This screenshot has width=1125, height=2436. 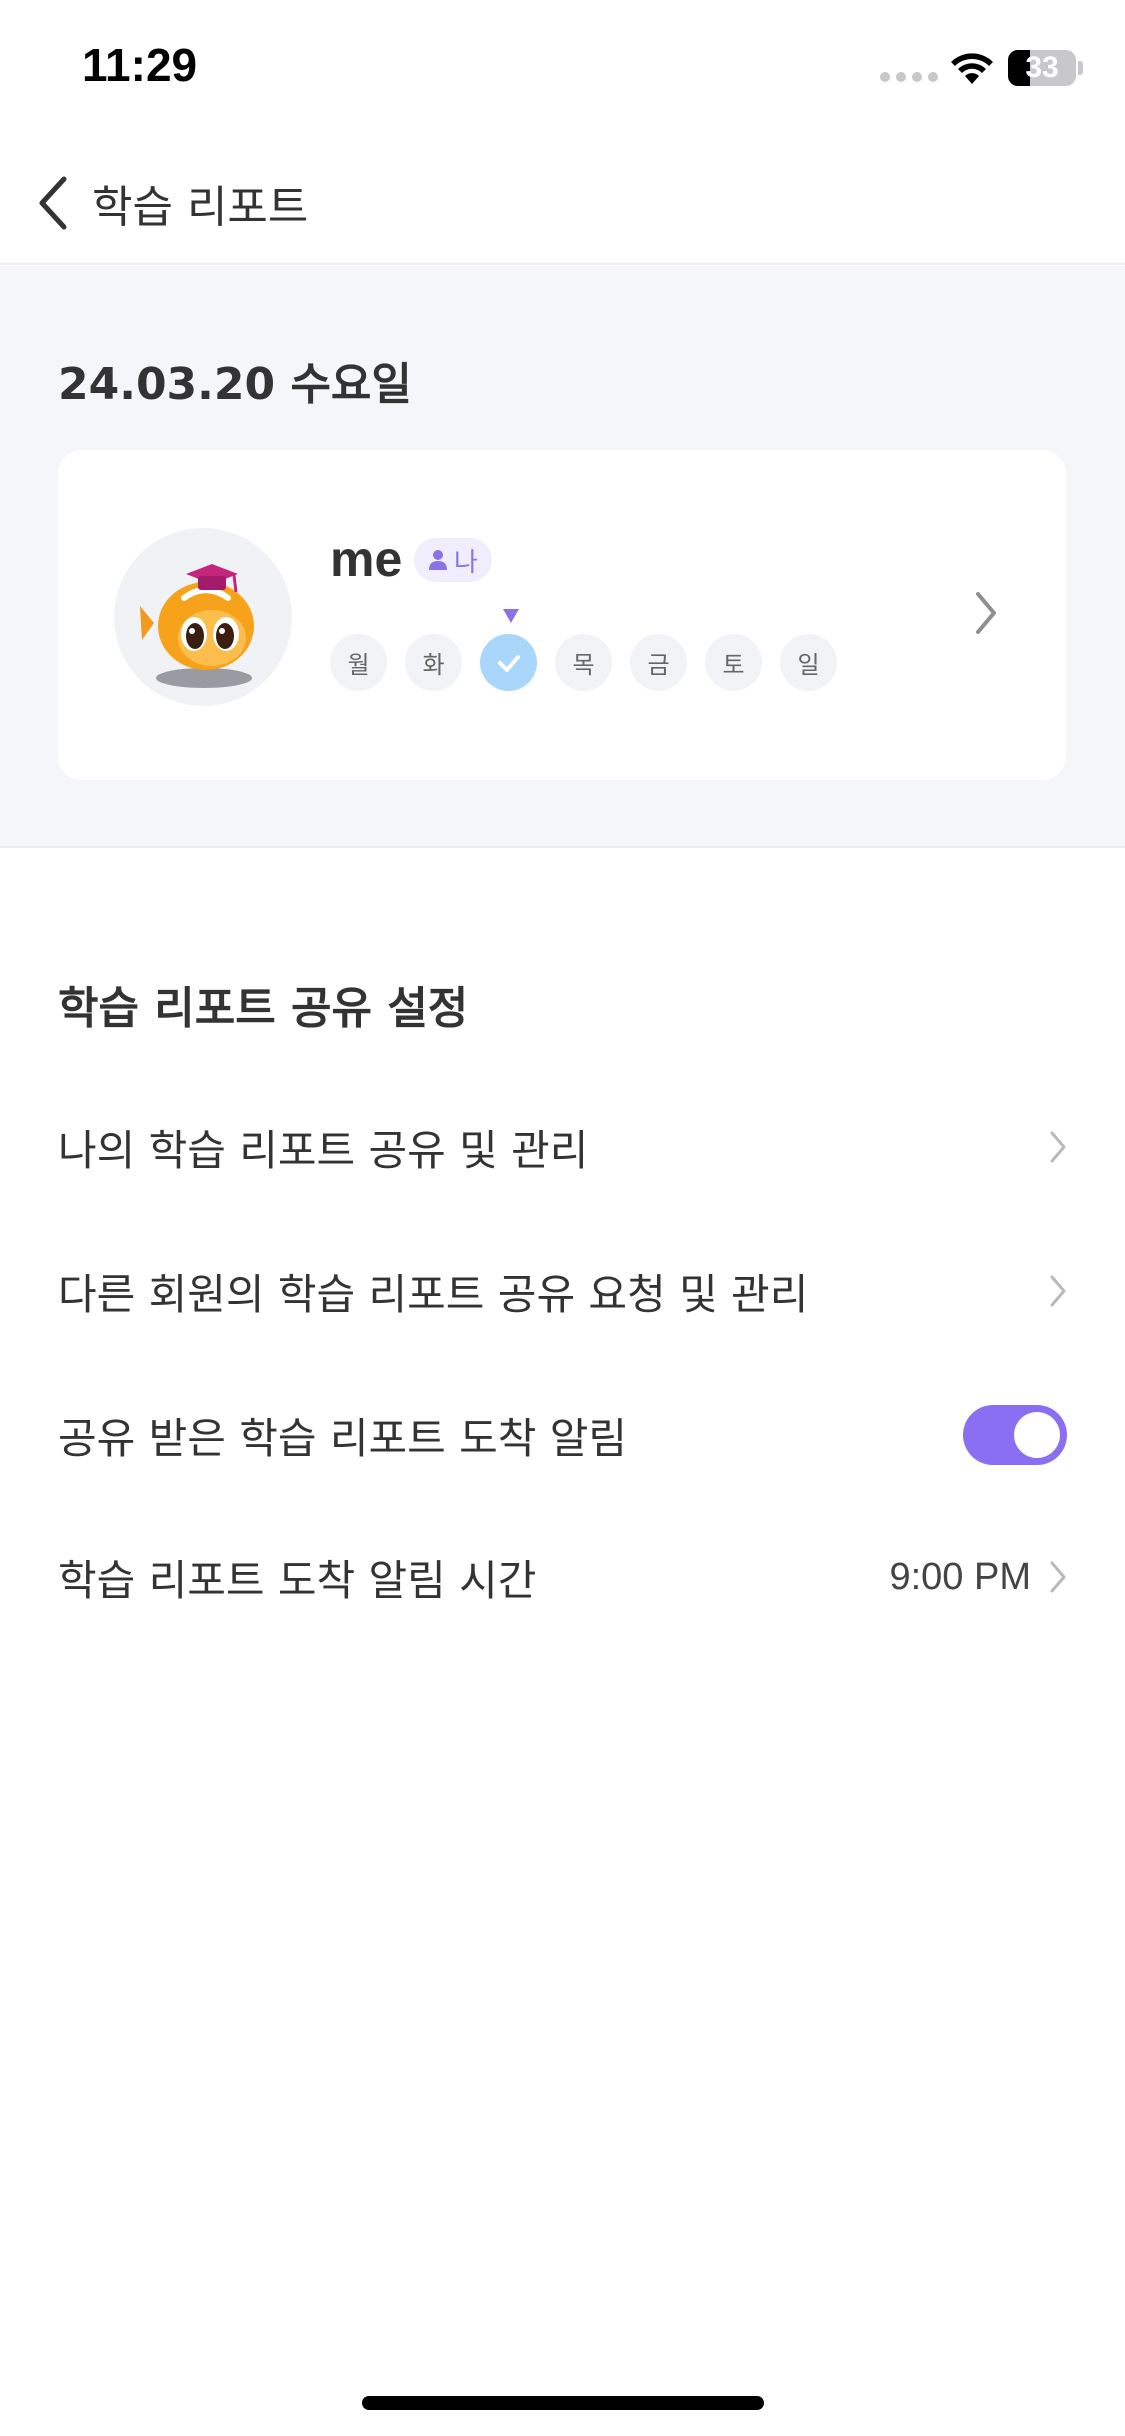 I want to click on notification-time-value: 9:00 PM, so click(x=960, y=1576).